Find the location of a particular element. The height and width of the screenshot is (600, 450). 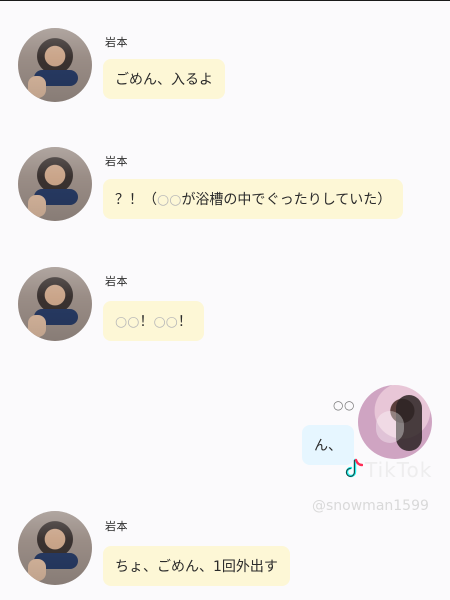

message-bubble: ごめん、入るよ is located at coordinates (164, 79).